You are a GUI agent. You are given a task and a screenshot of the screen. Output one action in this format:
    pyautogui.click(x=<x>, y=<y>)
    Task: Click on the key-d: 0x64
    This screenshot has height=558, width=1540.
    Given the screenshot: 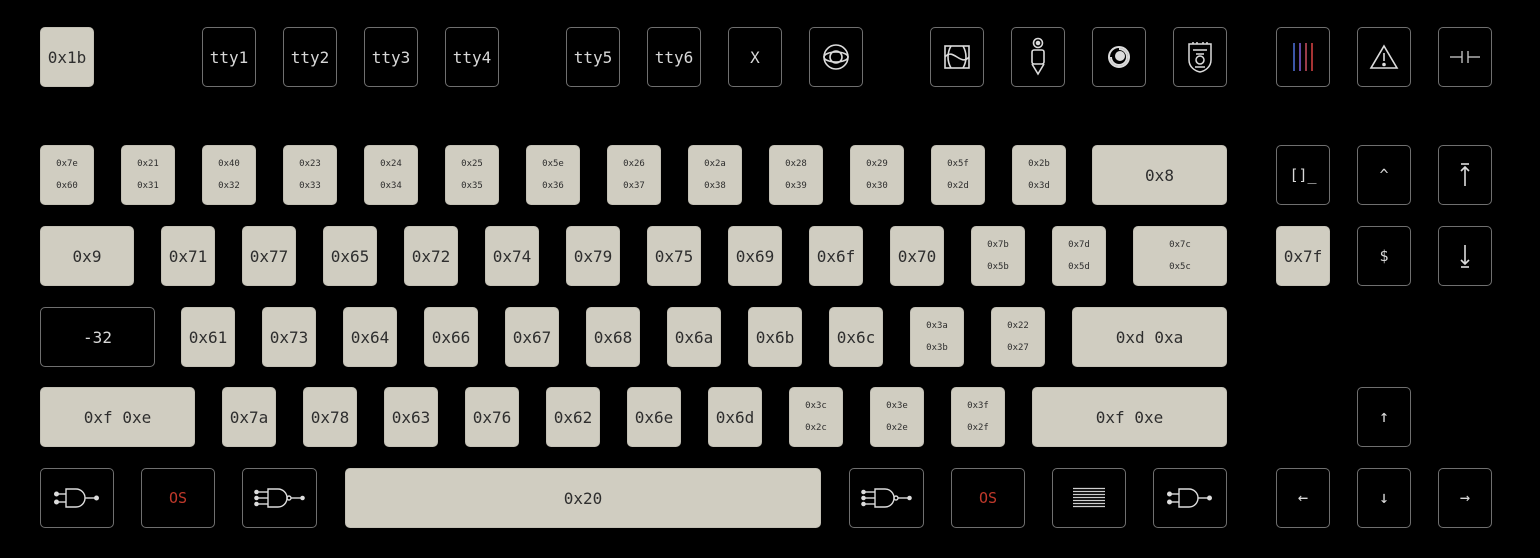 What is the action you would take?
    pyautogui.click(x=370, y=337)
    